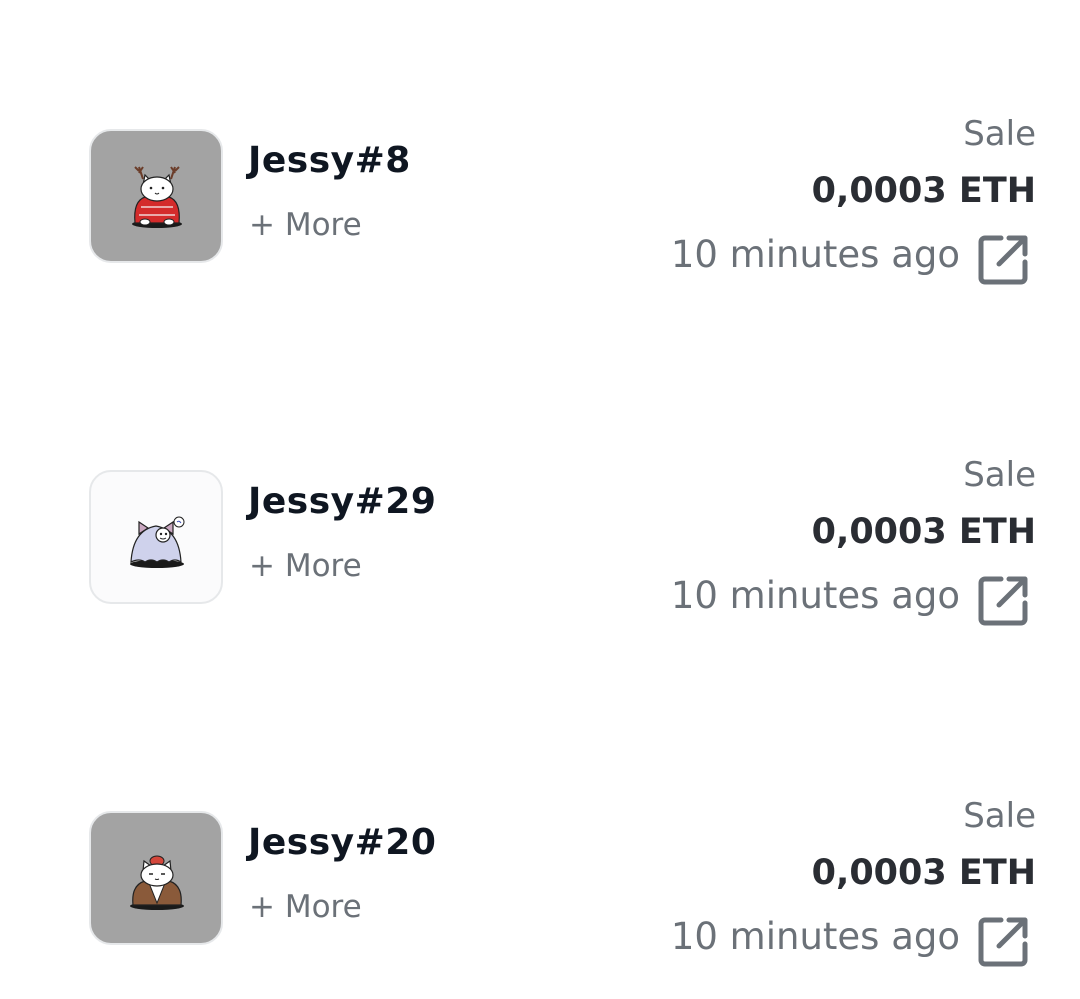  Describe the element at coordinates (342, 501) in the screenshot. I see `item-name: Jessy#29` at that location.